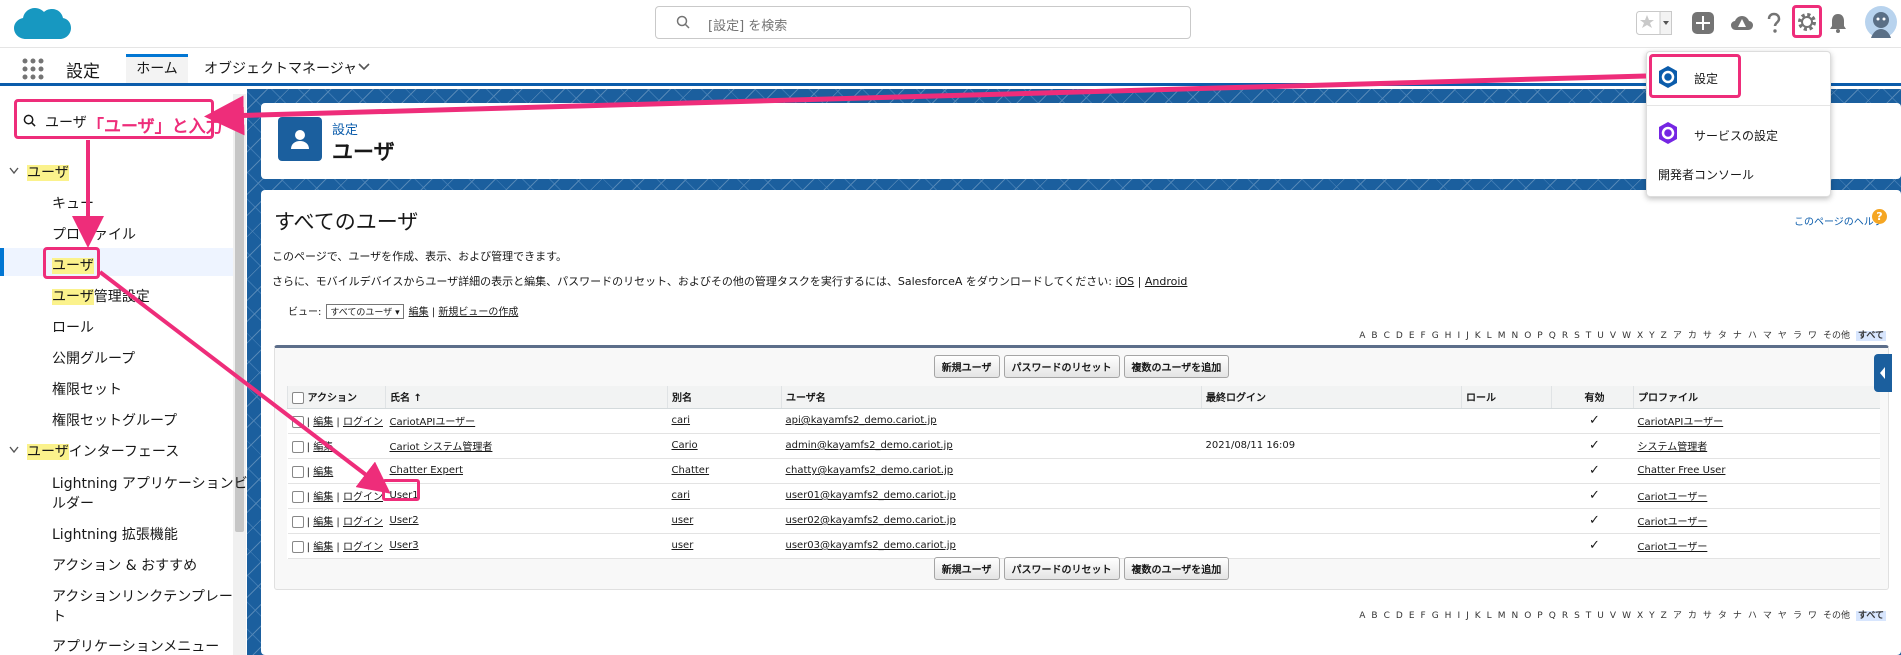 This screenshot has height=655, width=1901. Describe the element at coordinates (925, 104) in the screenshot. I see `arrow-to-quickfind` at that location.